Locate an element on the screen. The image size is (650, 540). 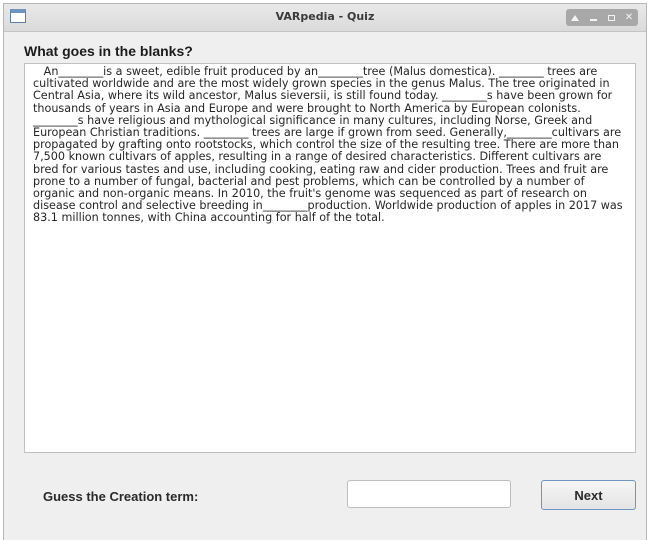
window-controls: ✕ is located at coordinates (602, 17).